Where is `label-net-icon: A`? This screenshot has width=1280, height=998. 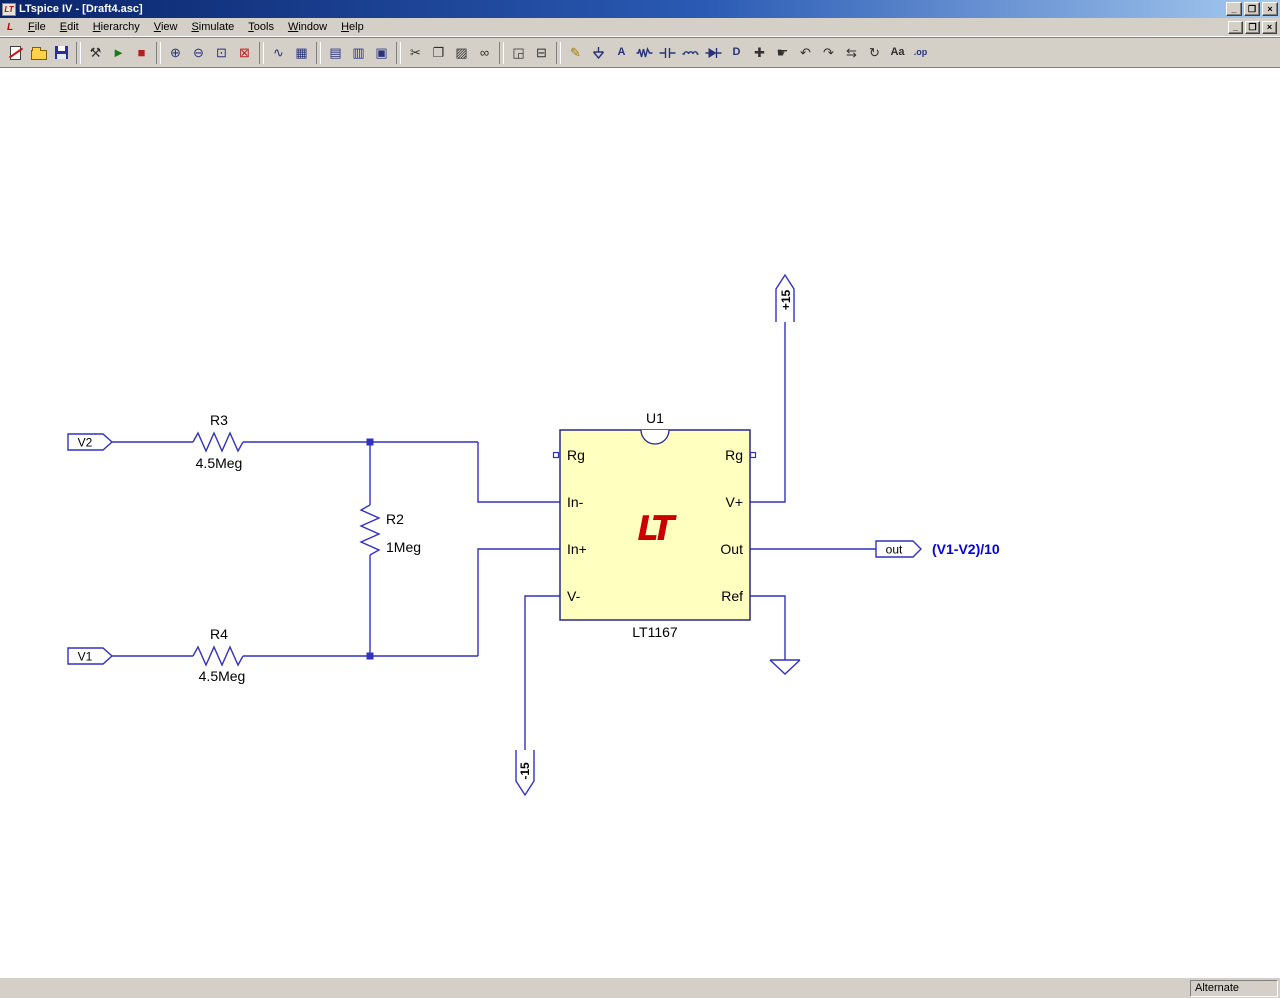 label-net-icon: A is located at coordinates (621, 52).